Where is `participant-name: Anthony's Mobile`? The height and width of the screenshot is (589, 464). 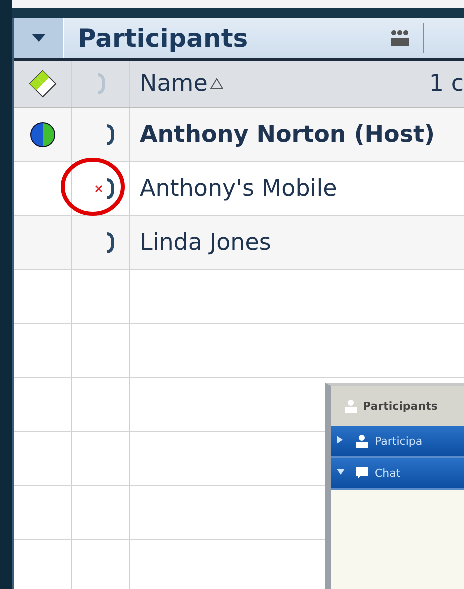
participant-name: Anthony's Mobile is located at coordinates (297, 188).